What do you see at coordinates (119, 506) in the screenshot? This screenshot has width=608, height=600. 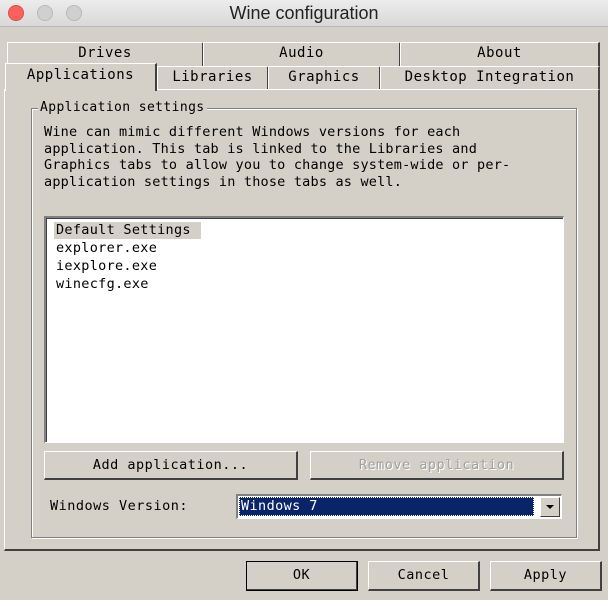 I see `windows-version-label: Windows Version:` at bounding box center [119, 506].